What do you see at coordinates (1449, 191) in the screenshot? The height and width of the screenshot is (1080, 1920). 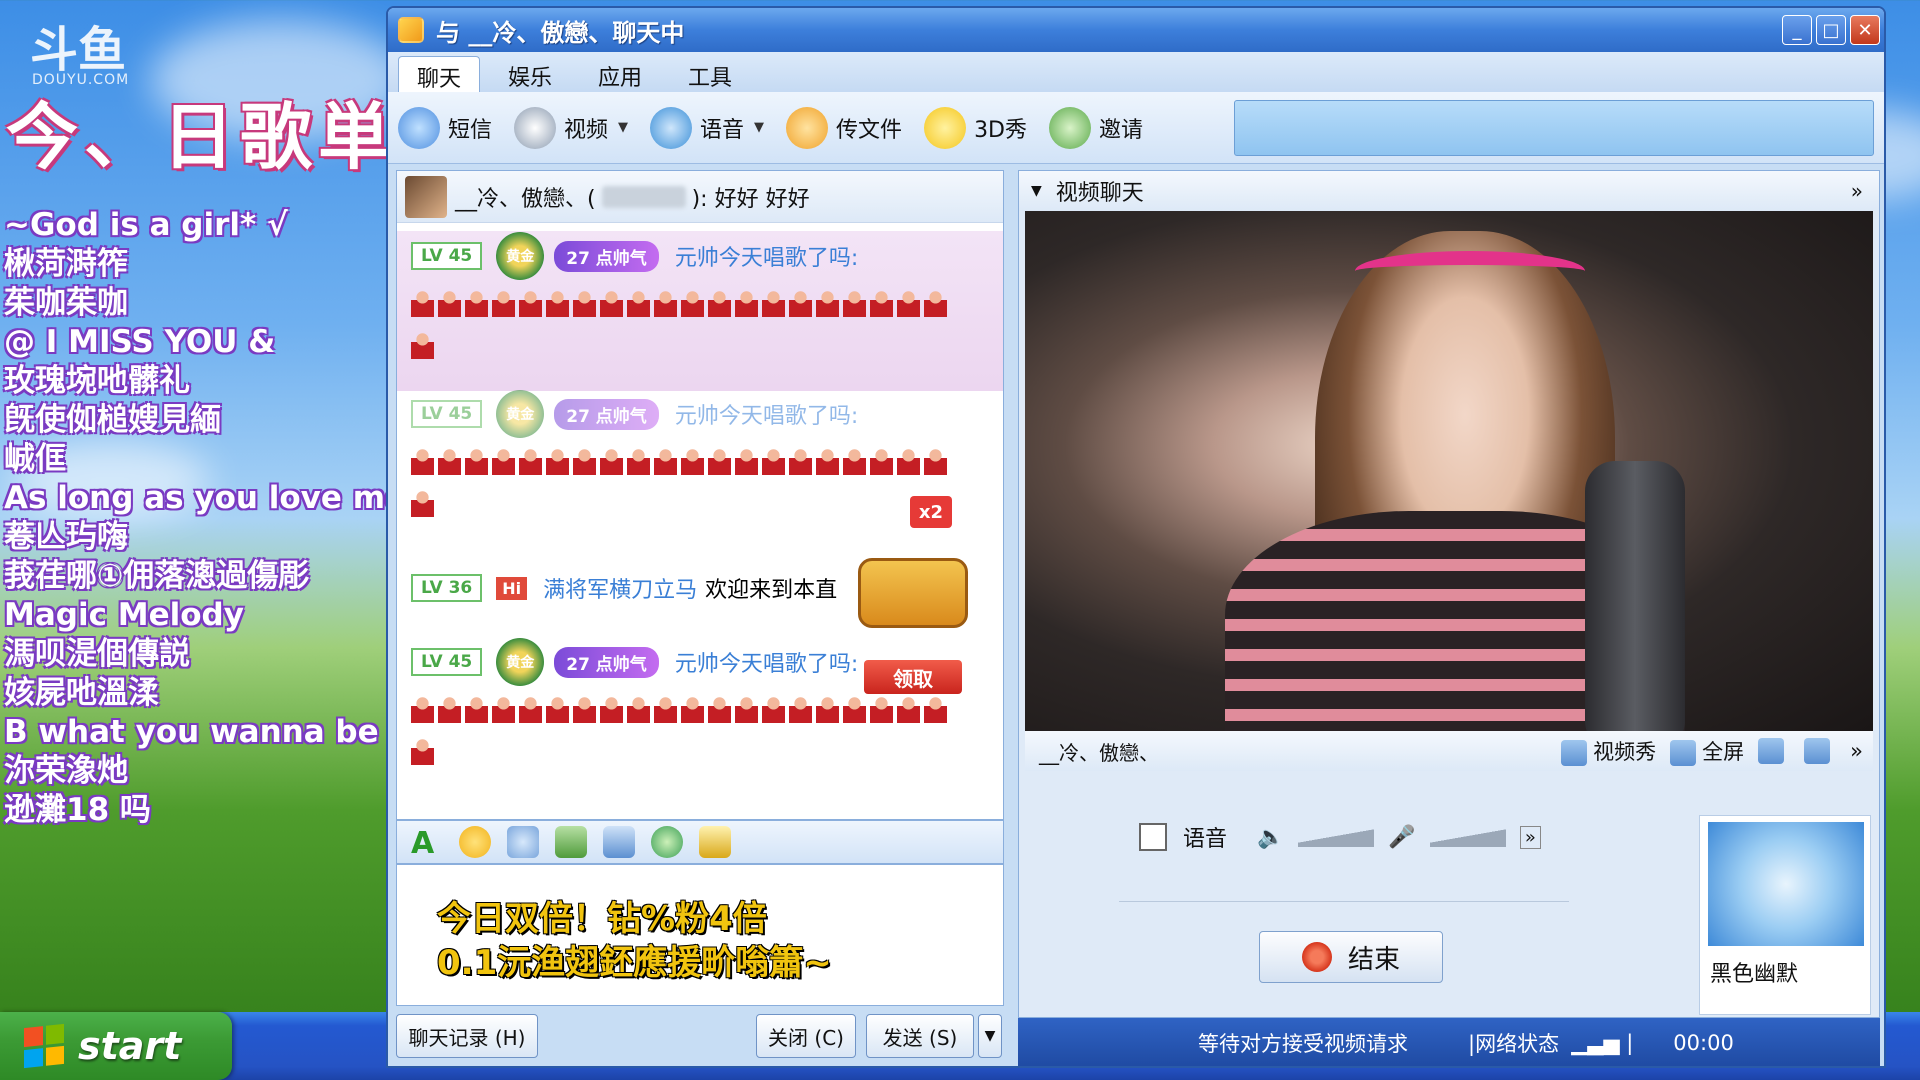 I see `video-chat-header: ▼ 视频聊天 »` at bounding box center [1449, 191].